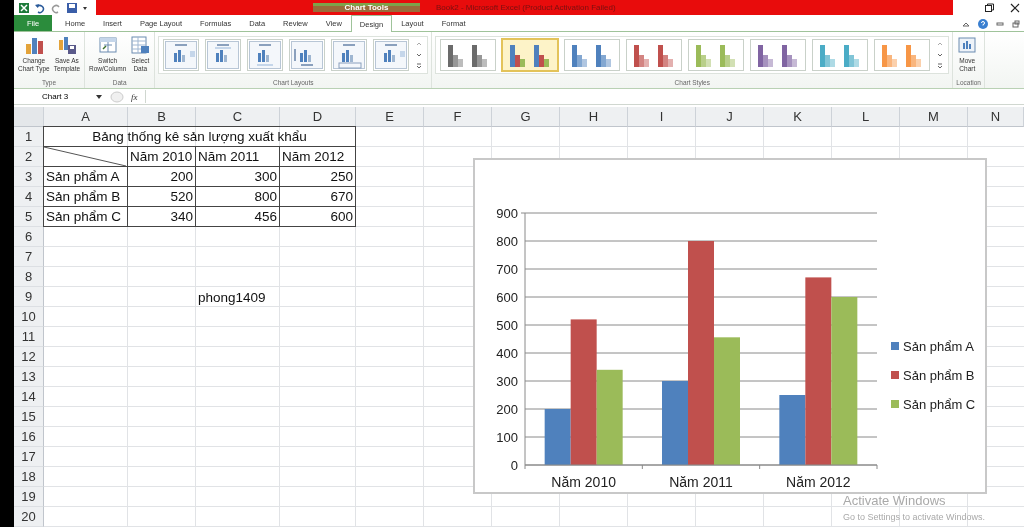 Image resolution: width=1024 pixels, height=527 pixels. What do you see at coordinates (507, 409) in the screenshot?
I see `axis-tick-label: 200` at bounding box center [507, 409].